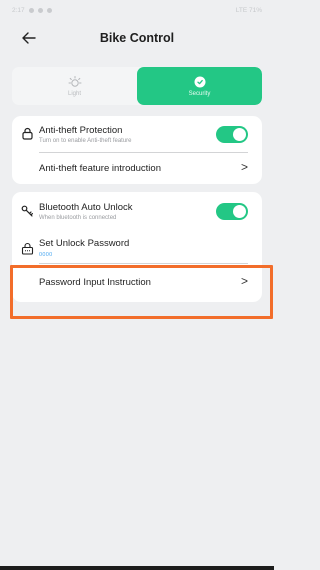 This screenshot has width=320, height=570. I want to click on light-bulb-icon, so click(74, 81).